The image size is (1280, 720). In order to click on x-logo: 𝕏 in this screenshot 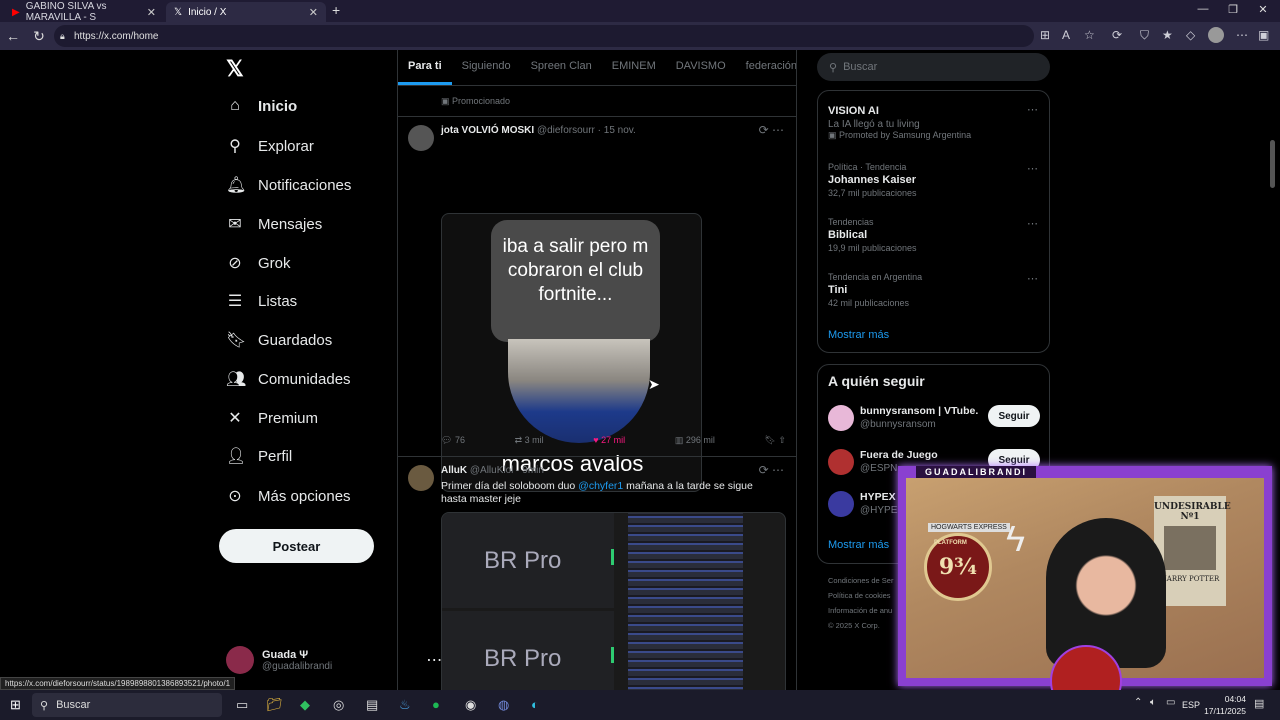, I will do `click(235, 69)`.